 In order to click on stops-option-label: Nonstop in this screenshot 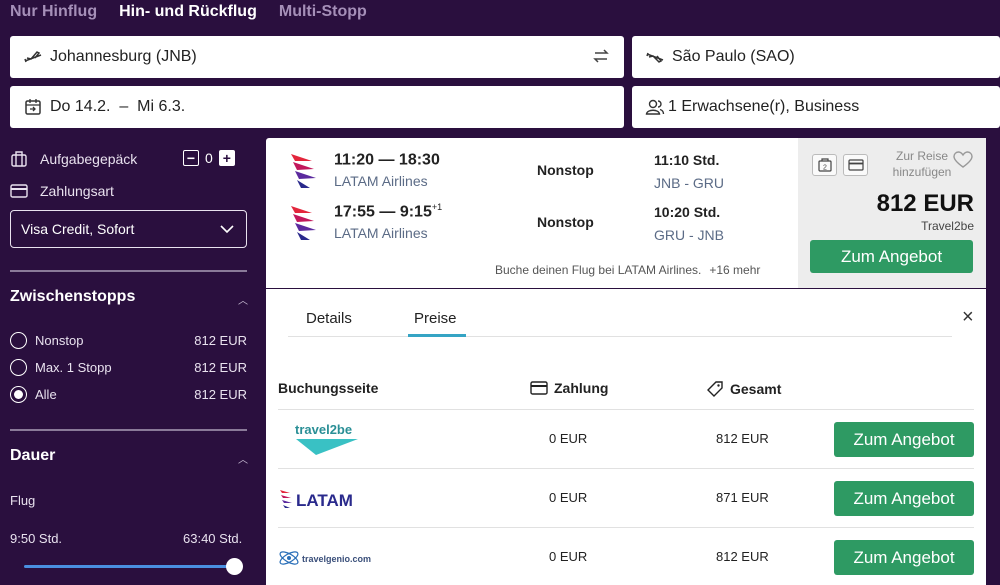, I will do `click(59, 340)`.